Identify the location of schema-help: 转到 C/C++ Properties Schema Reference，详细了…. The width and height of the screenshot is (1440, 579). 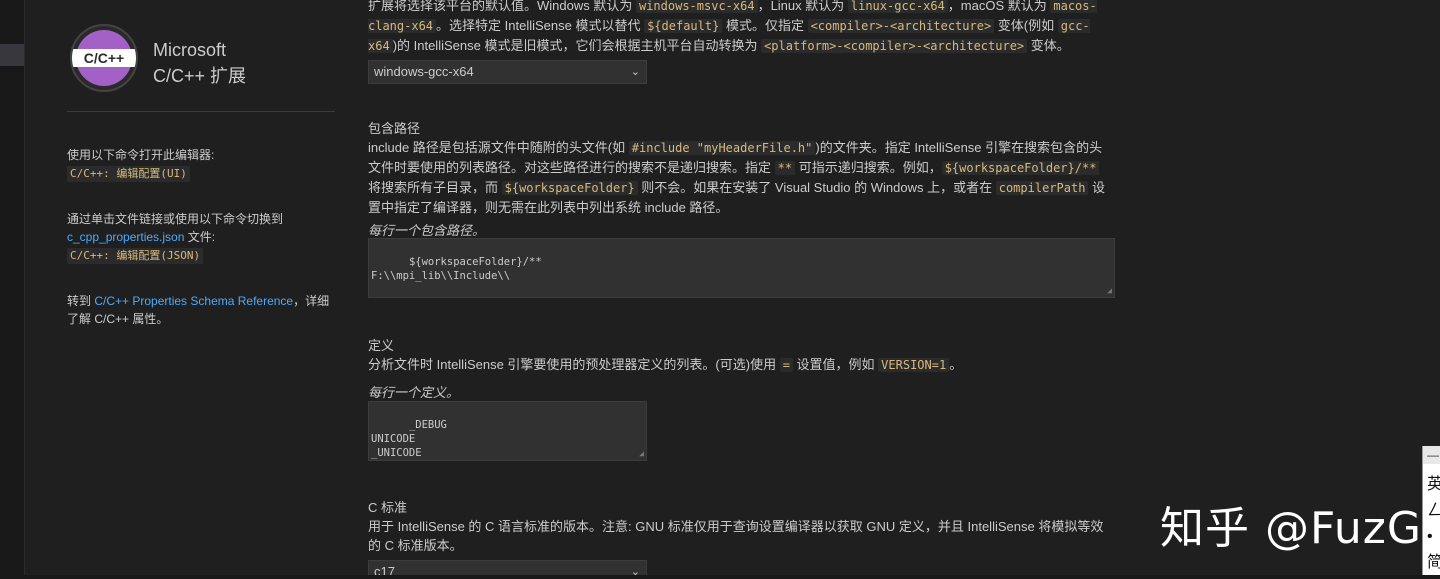
(202, 310).